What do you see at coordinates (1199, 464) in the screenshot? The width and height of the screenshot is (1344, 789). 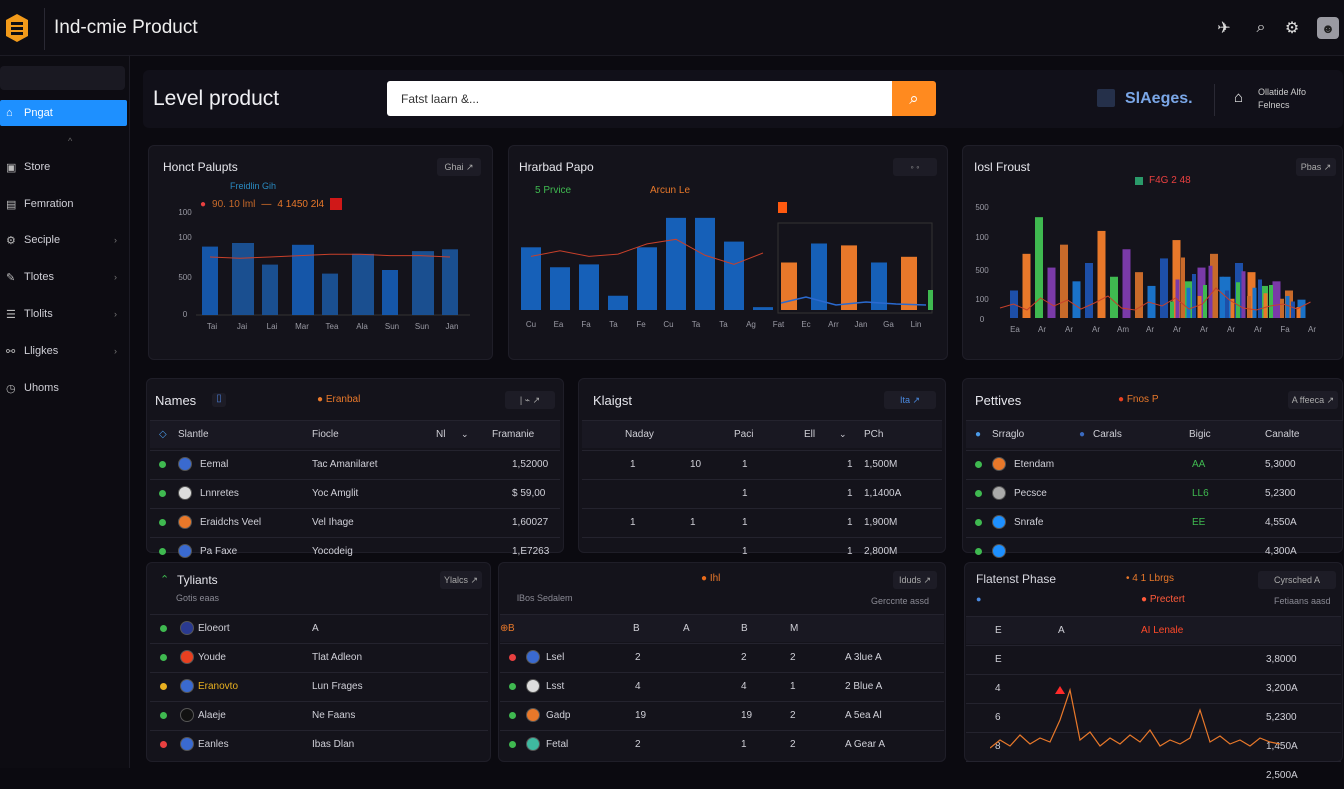 I see `row-tag: AA` at bounding box center [1199, 464].